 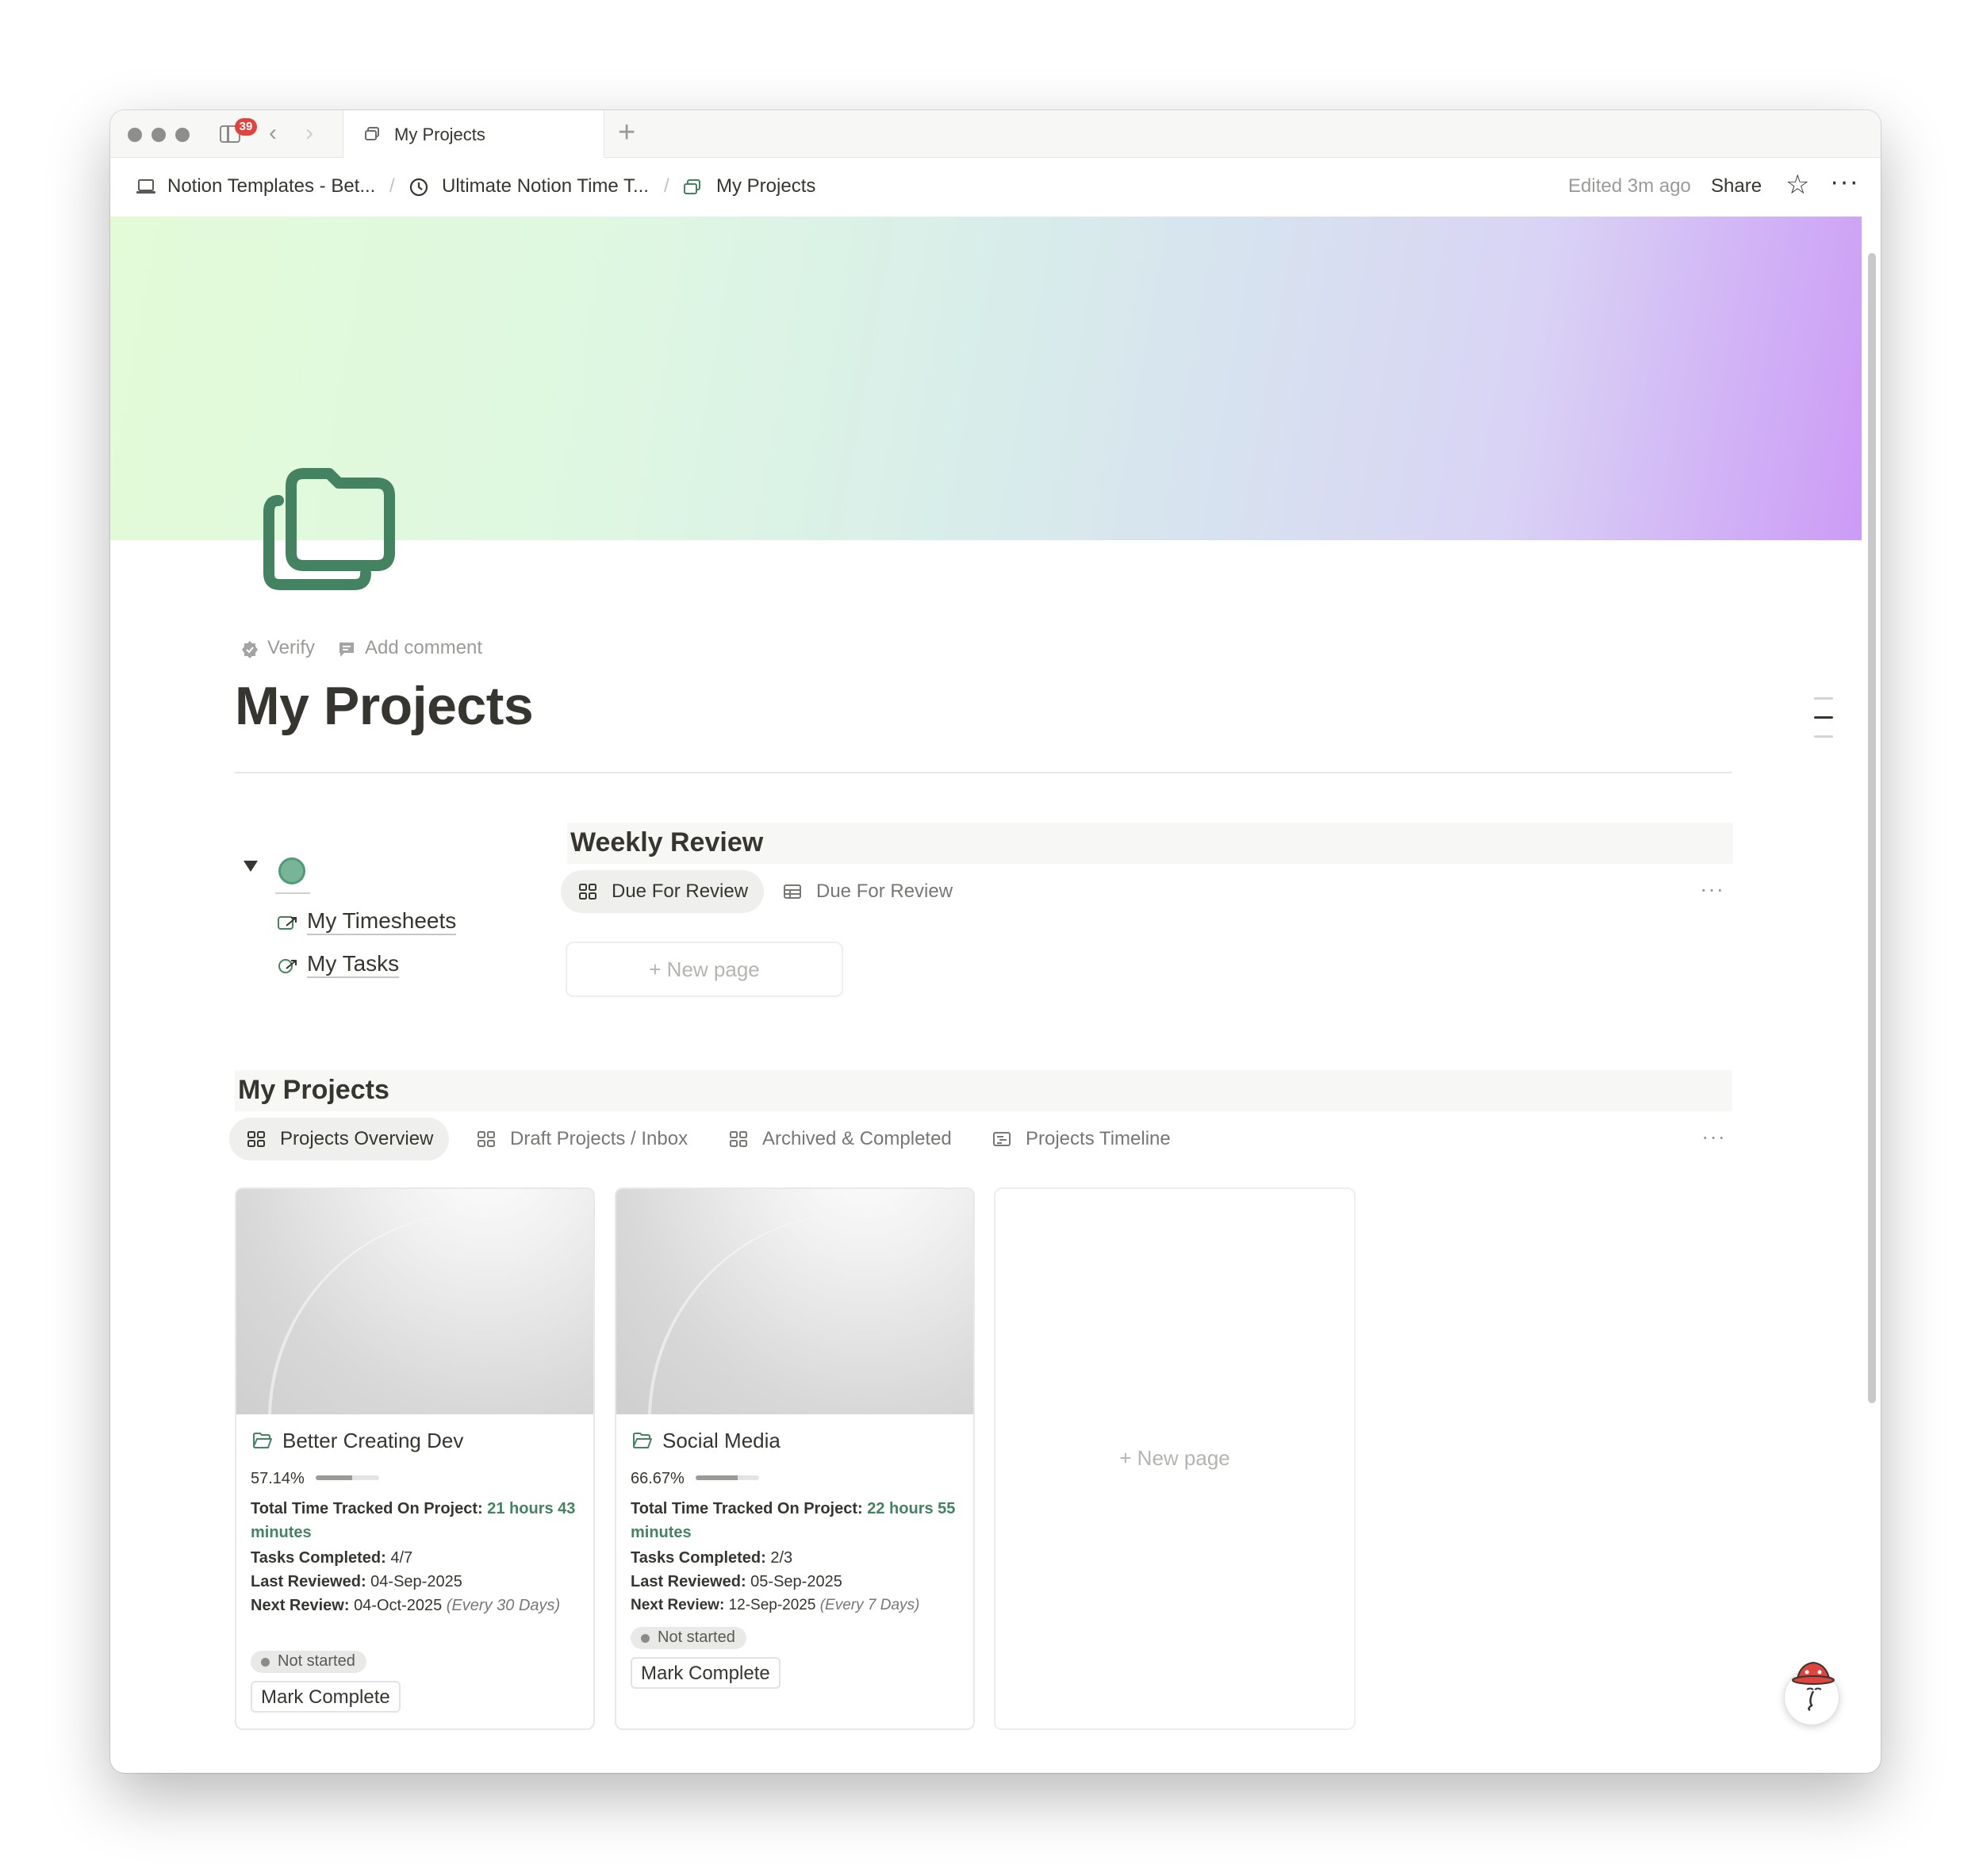 I want to click on view-tab-archived-completed: Archived & Completed, so click(x=840, y=1139).